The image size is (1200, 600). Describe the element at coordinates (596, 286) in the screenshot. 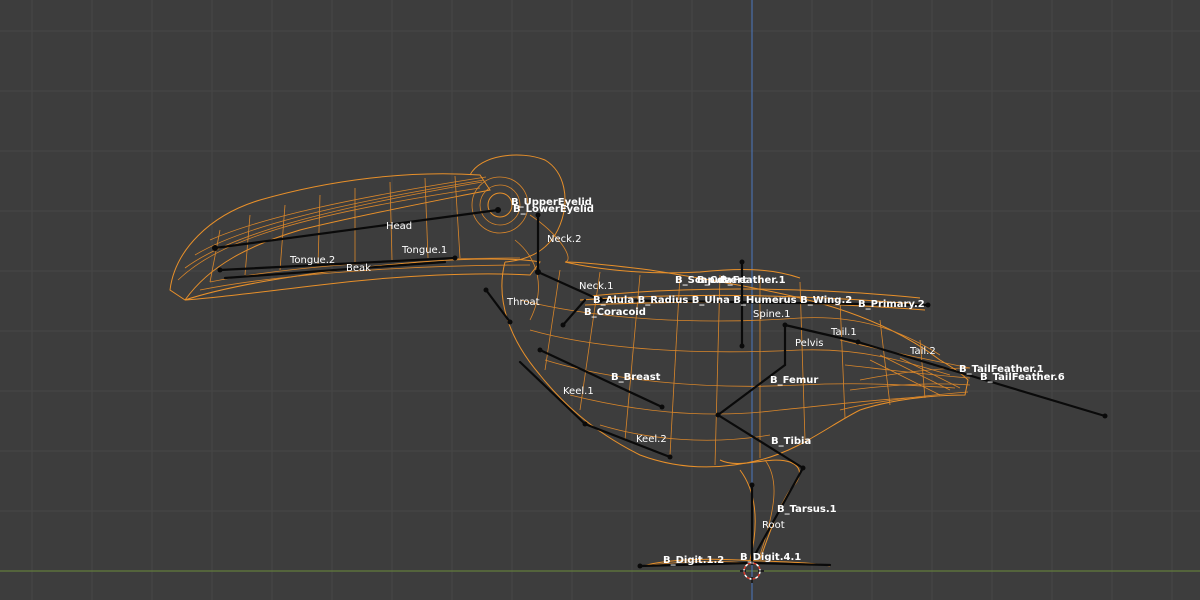

I see `bone-label-neck-1: Neck.1` at that location.